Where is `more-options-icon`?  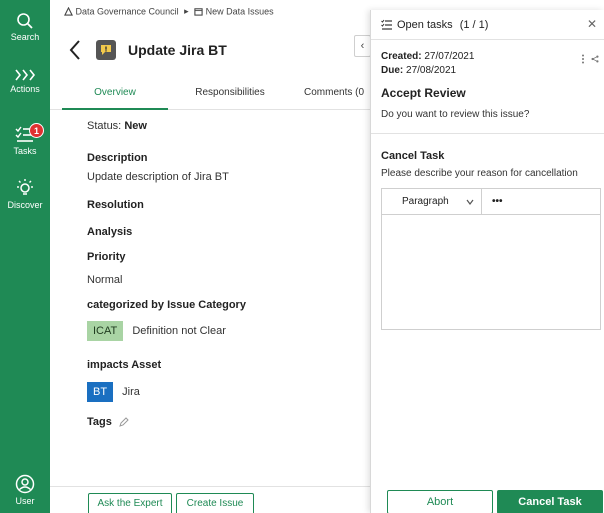 more-options-icon is located at coordinates (583, 59).